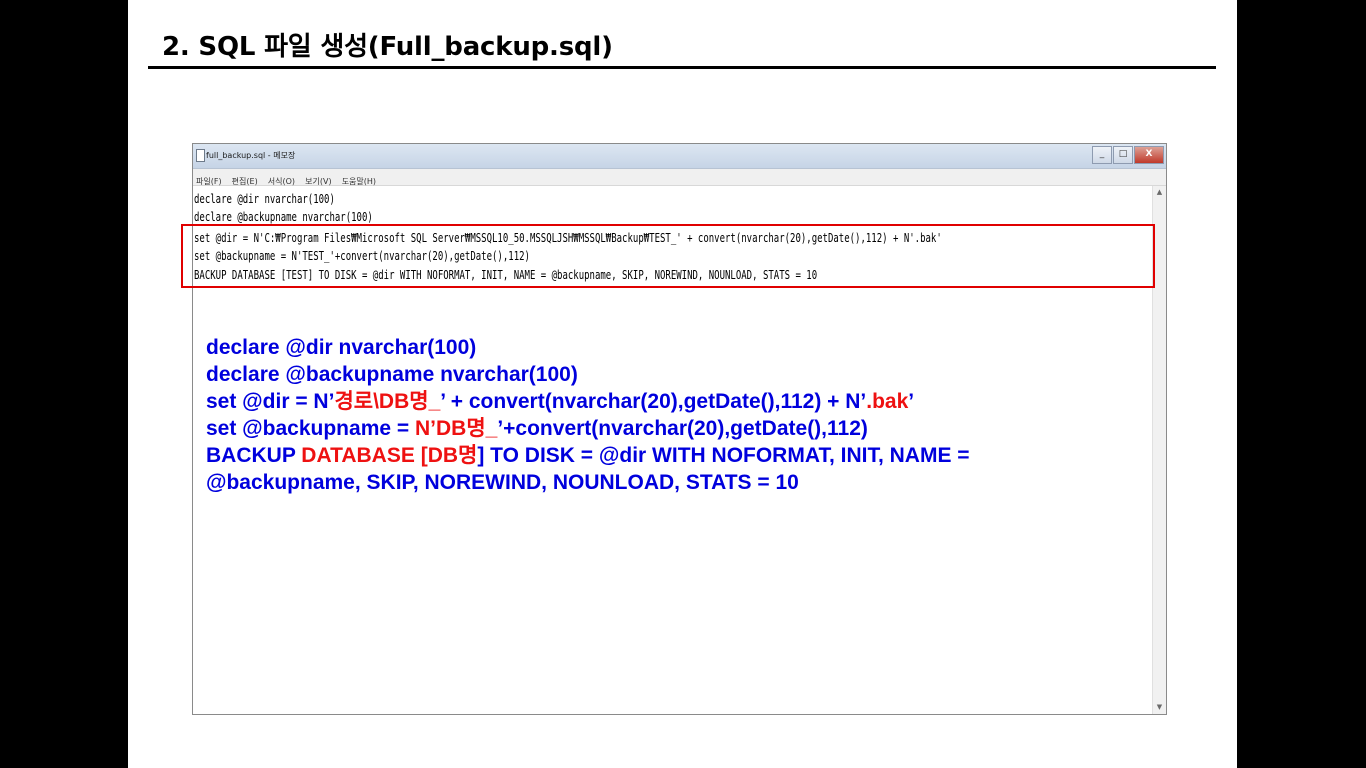 The image size is (1366, 768). I want to click on notepad-file-icon, so click(200, 155).